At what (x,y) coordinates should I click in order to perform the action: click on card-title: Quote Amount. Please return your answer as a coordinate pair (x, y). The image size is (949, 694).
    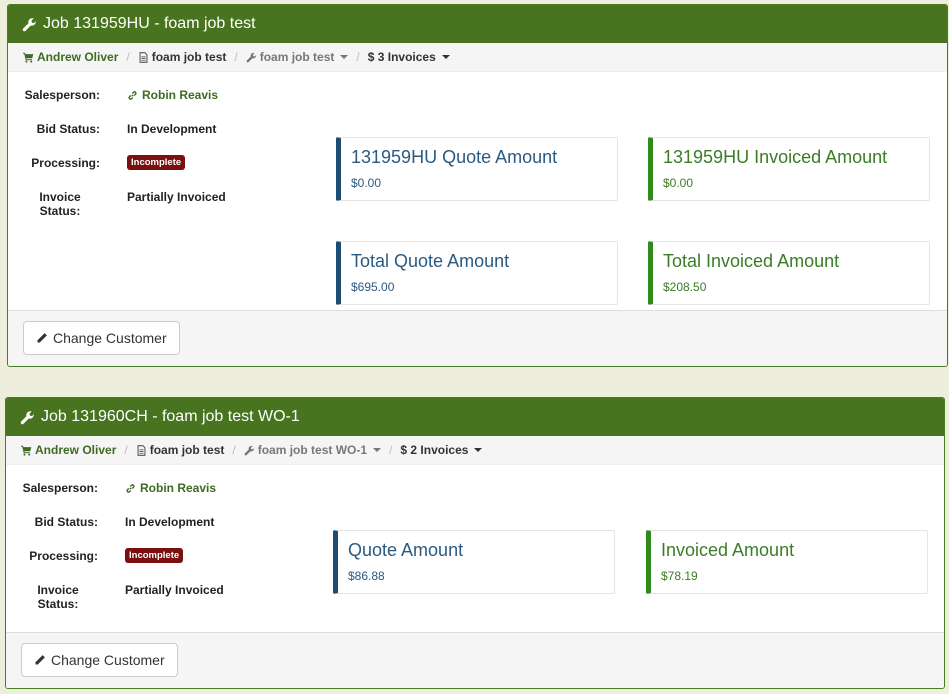
    Looking at the image, I should click on (406, 550).